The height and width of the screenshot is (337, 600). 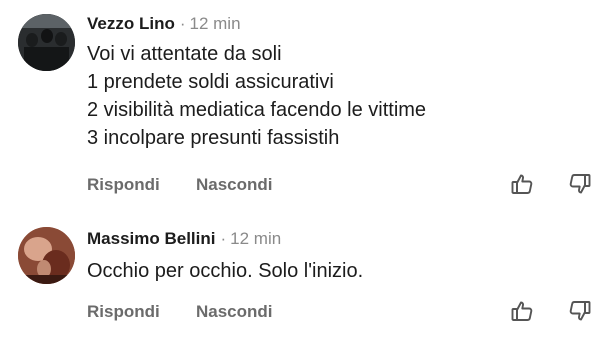 I want to click on comment-header: Vezzo Lino · 12 min, so click(x=164, y=24).